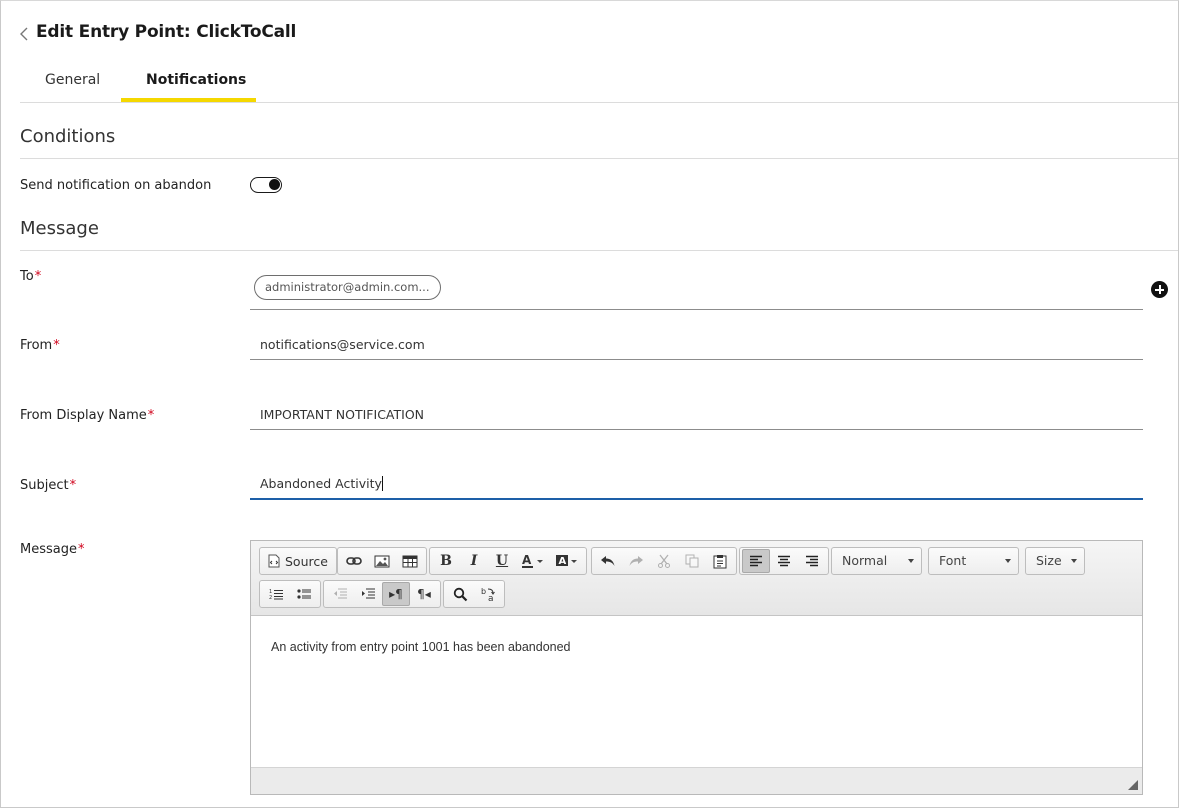  Describe the element at coordinates (533, 561) in the screenshot. I see `text-color-icon: A` at that location.